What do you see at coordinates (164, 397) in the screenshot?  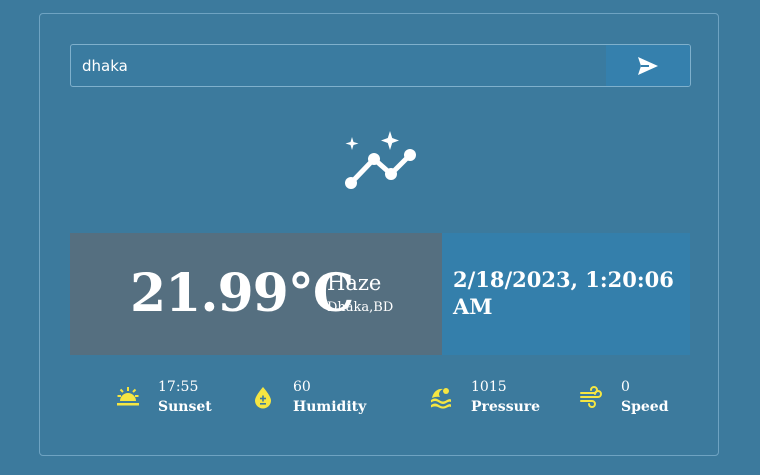 I see `stat-sunset: 17:55 Sunset` at bounding box center [164, 397].